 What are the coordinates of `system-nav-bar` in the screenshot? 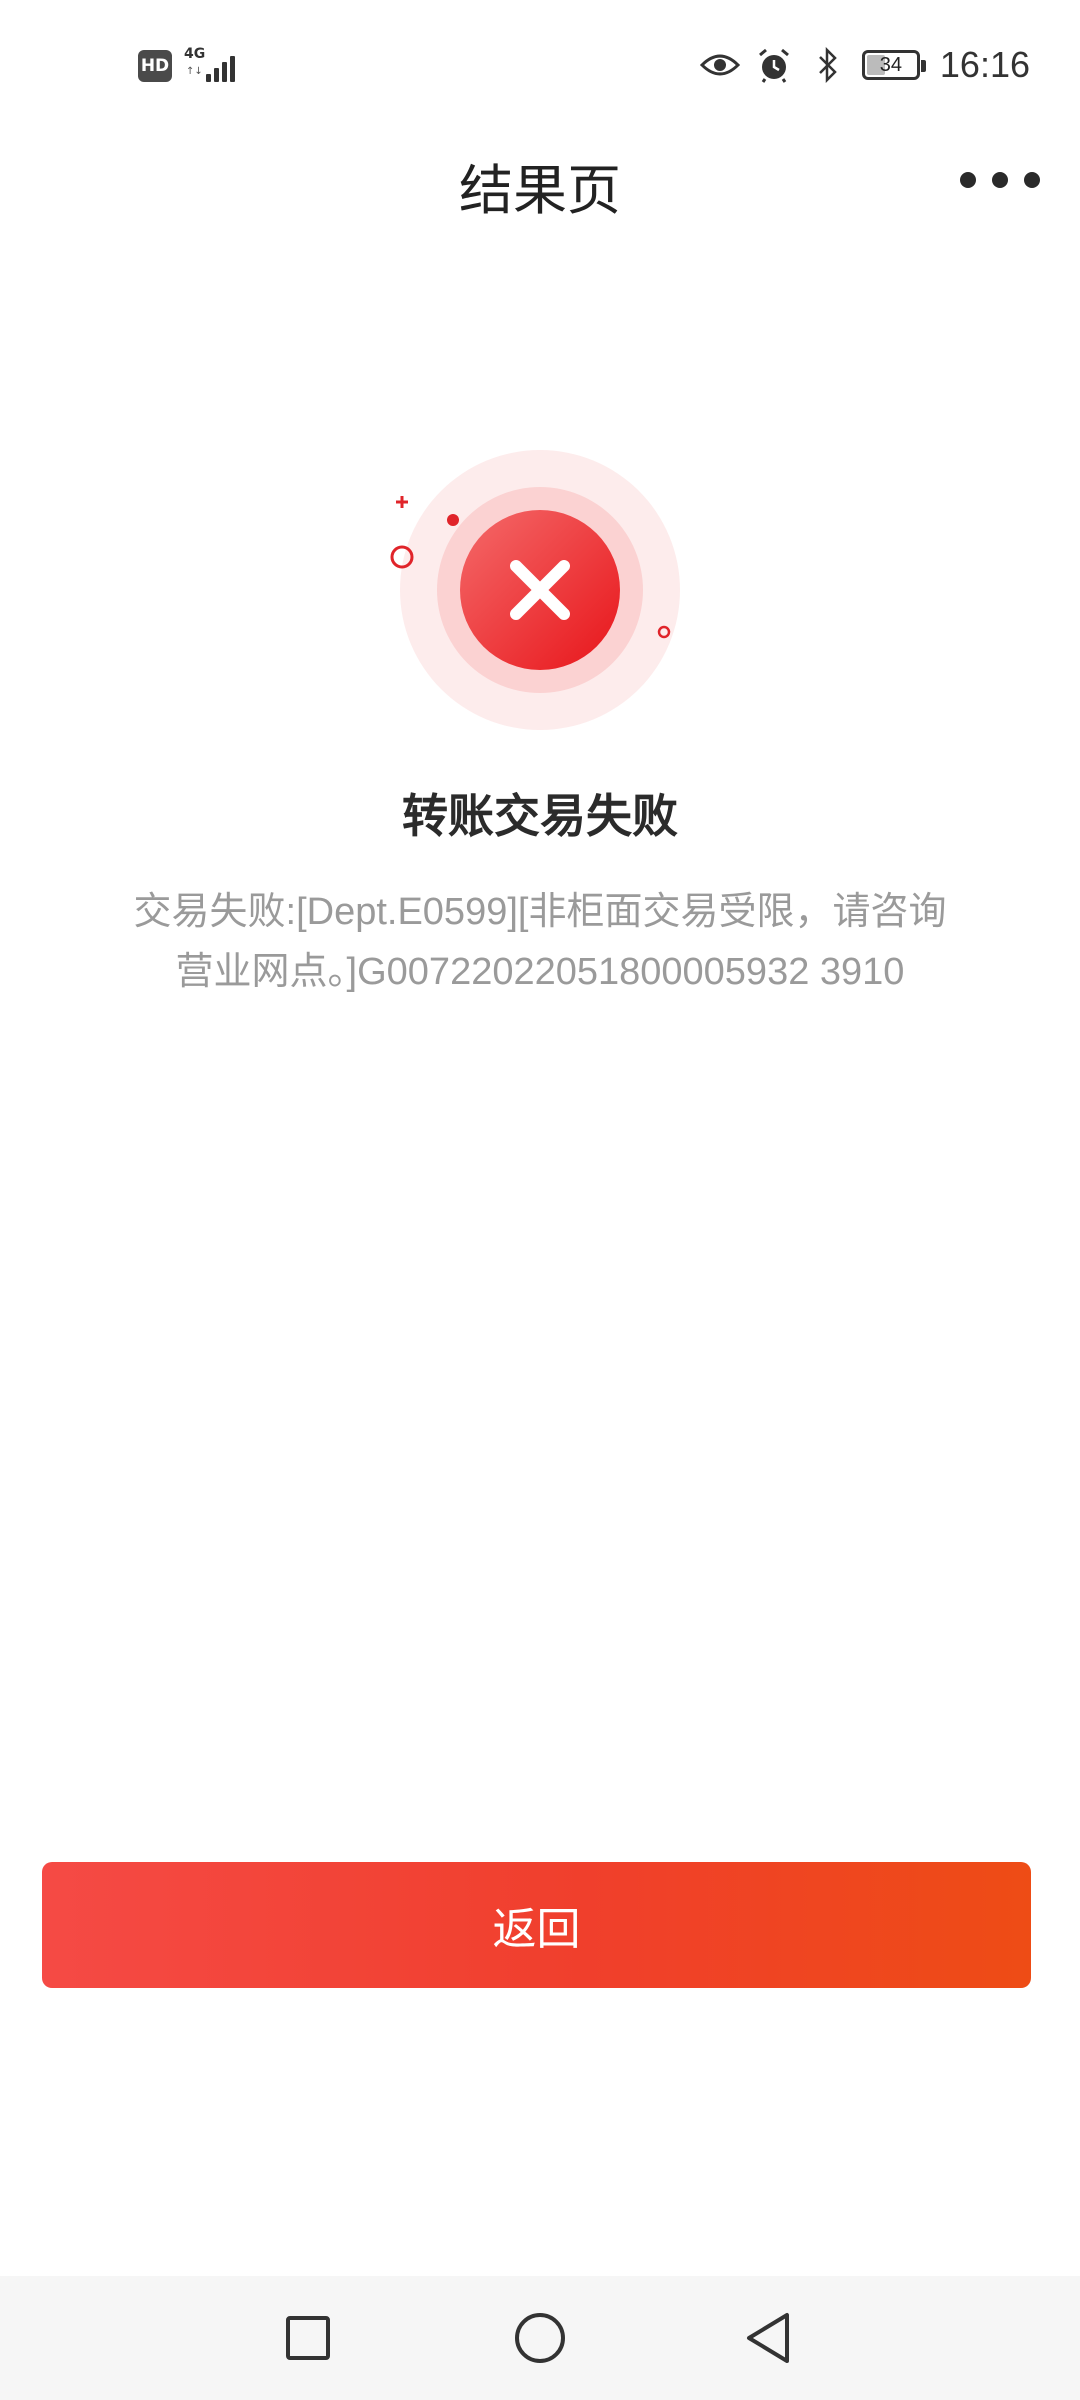 It's located at (540, 2338).